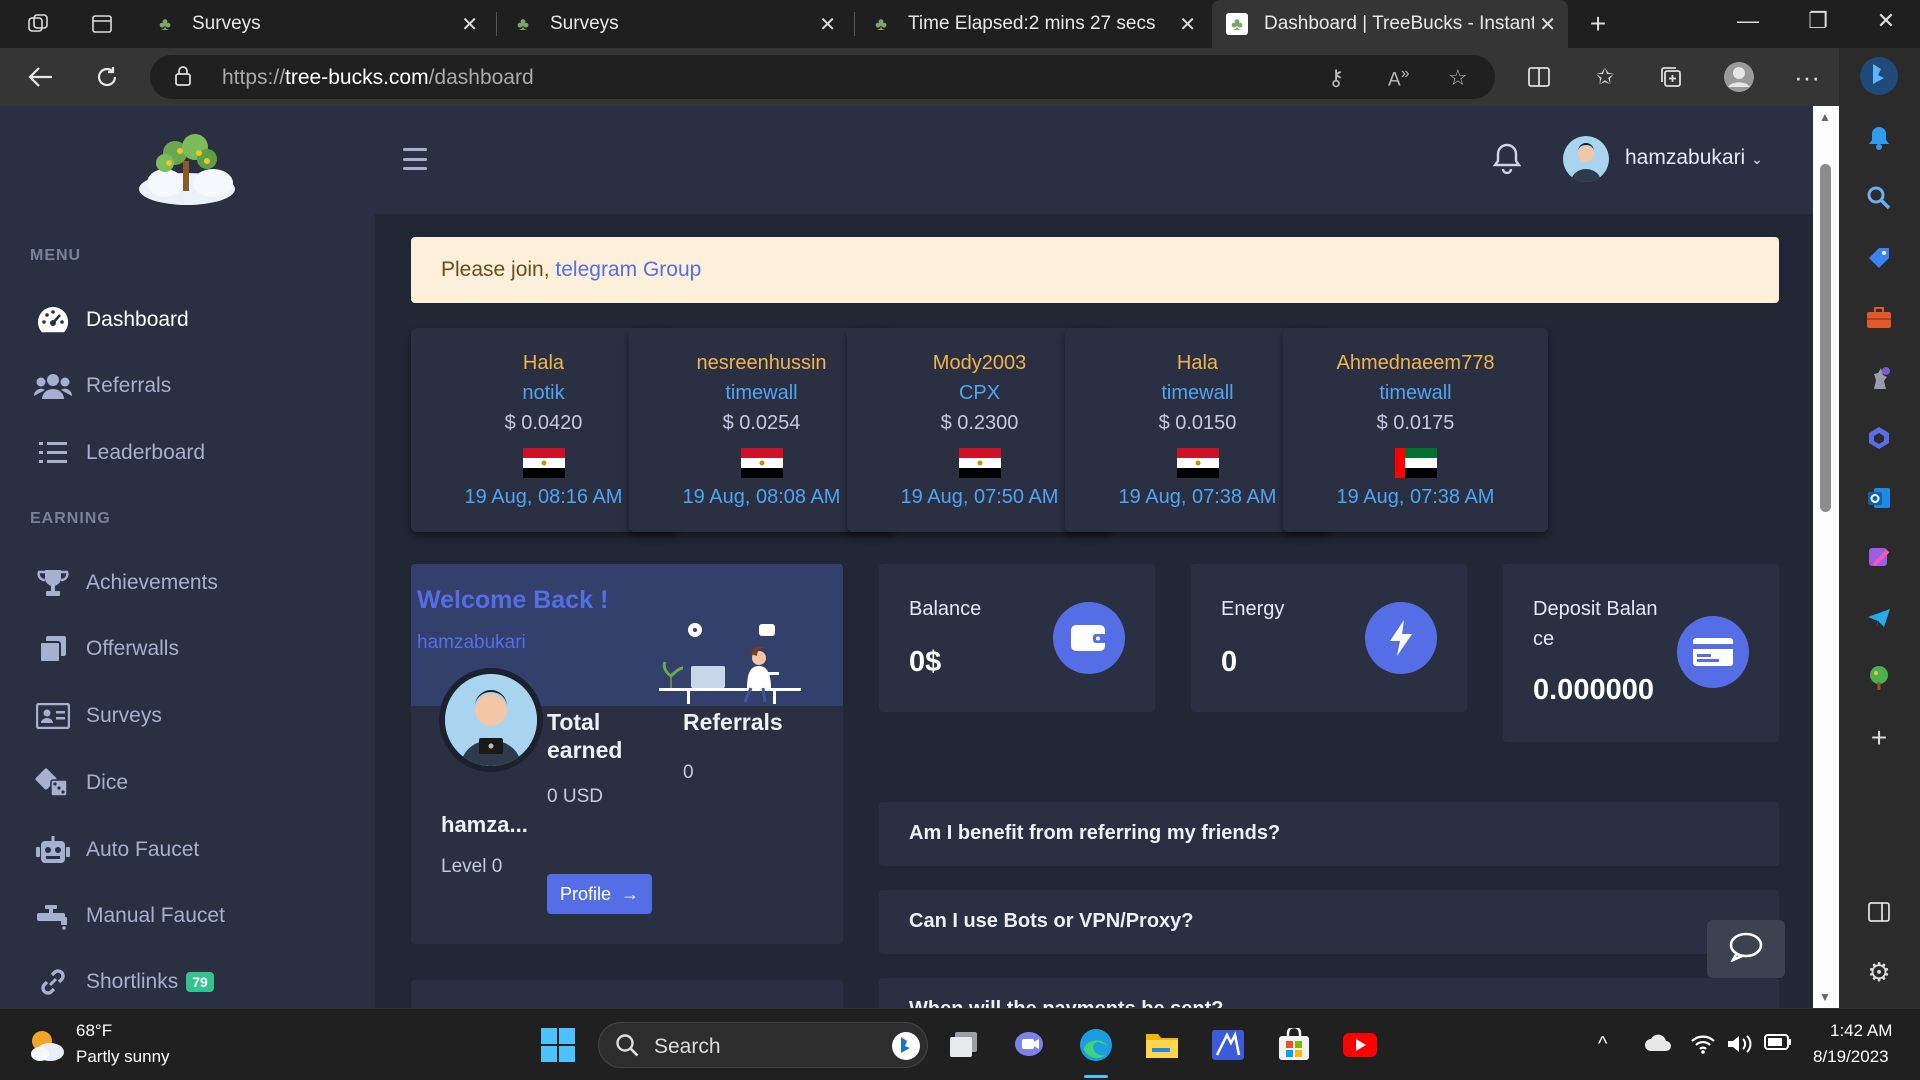 Image resolution: width=1920 pixels, height=1080 pixels. I want to click on lock-icon, so click(183, 79).